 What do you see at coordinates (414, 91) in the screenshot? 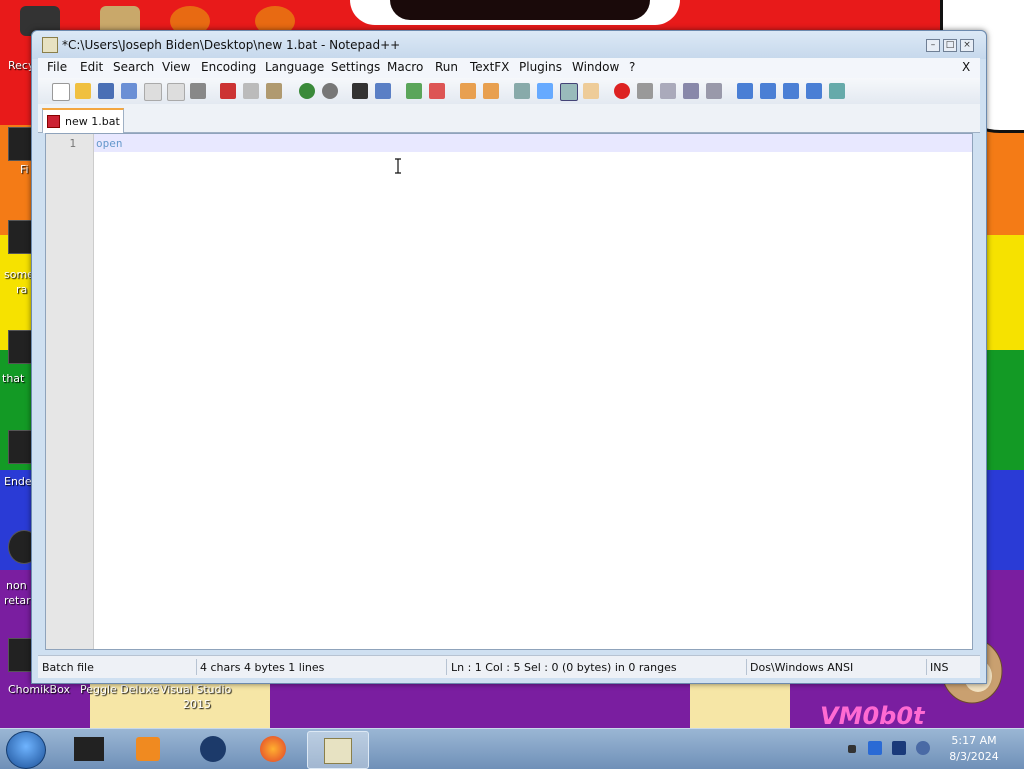
I see `zoom-in-icon` at bounding box center [414, 91].